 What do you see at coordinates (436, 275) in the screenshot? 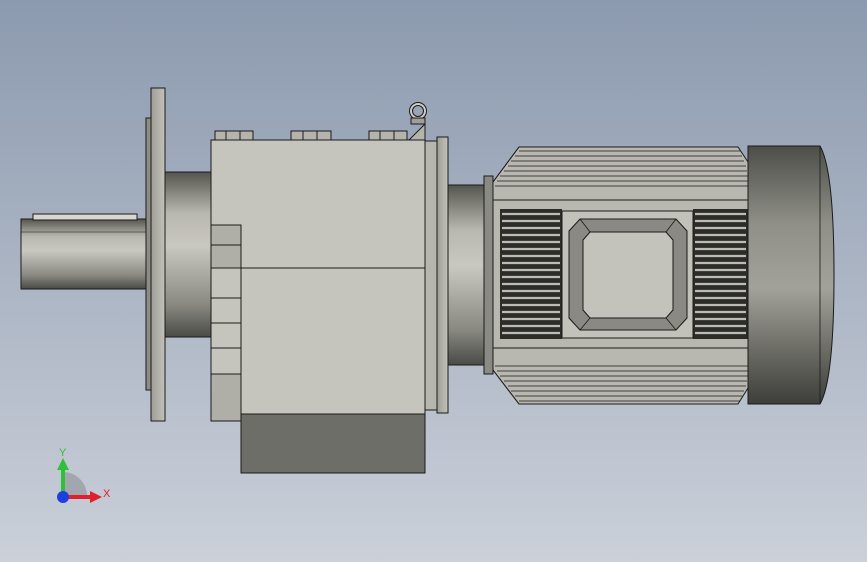
I see `housing-collar` at bounding box center [436, 275].